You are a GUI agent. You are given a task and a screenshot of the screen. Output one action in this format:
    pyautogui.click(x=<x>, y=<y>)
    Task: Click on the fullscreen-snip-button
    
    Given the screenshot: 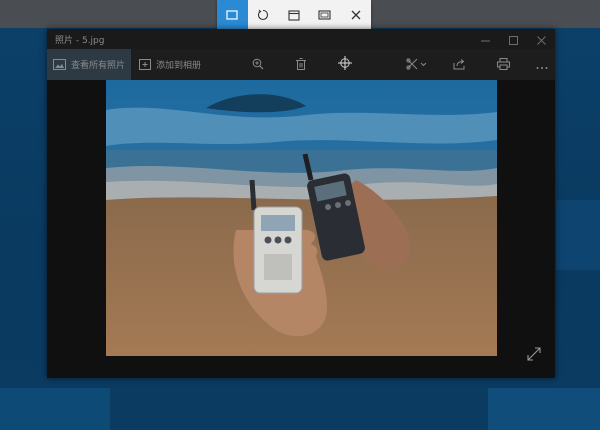 What is the action you would take?
    pyautogui.click(x=324, y=15)
    